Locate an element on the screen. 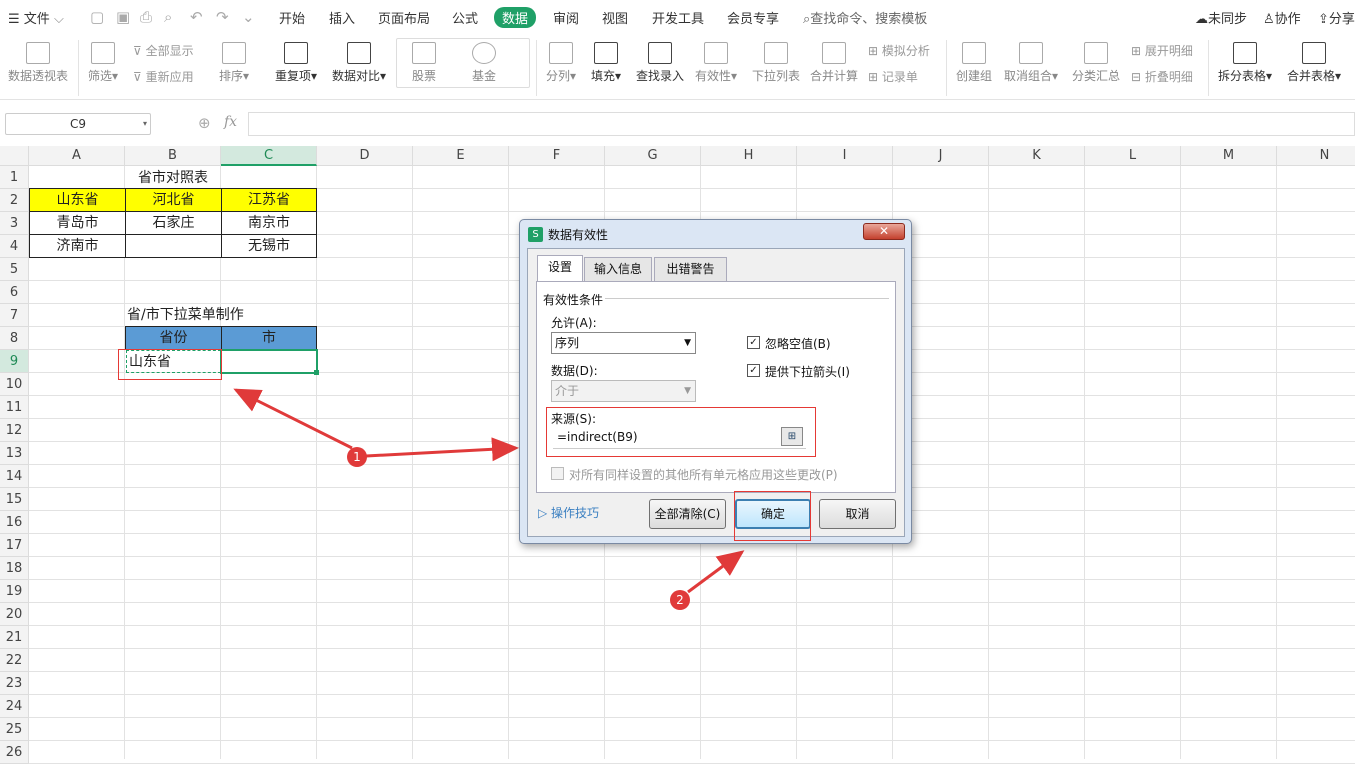 The height and width of the screenshot is (764, 1355). ignore-blank-label: 忽略空值(B) is located at coordinates (798, 344).